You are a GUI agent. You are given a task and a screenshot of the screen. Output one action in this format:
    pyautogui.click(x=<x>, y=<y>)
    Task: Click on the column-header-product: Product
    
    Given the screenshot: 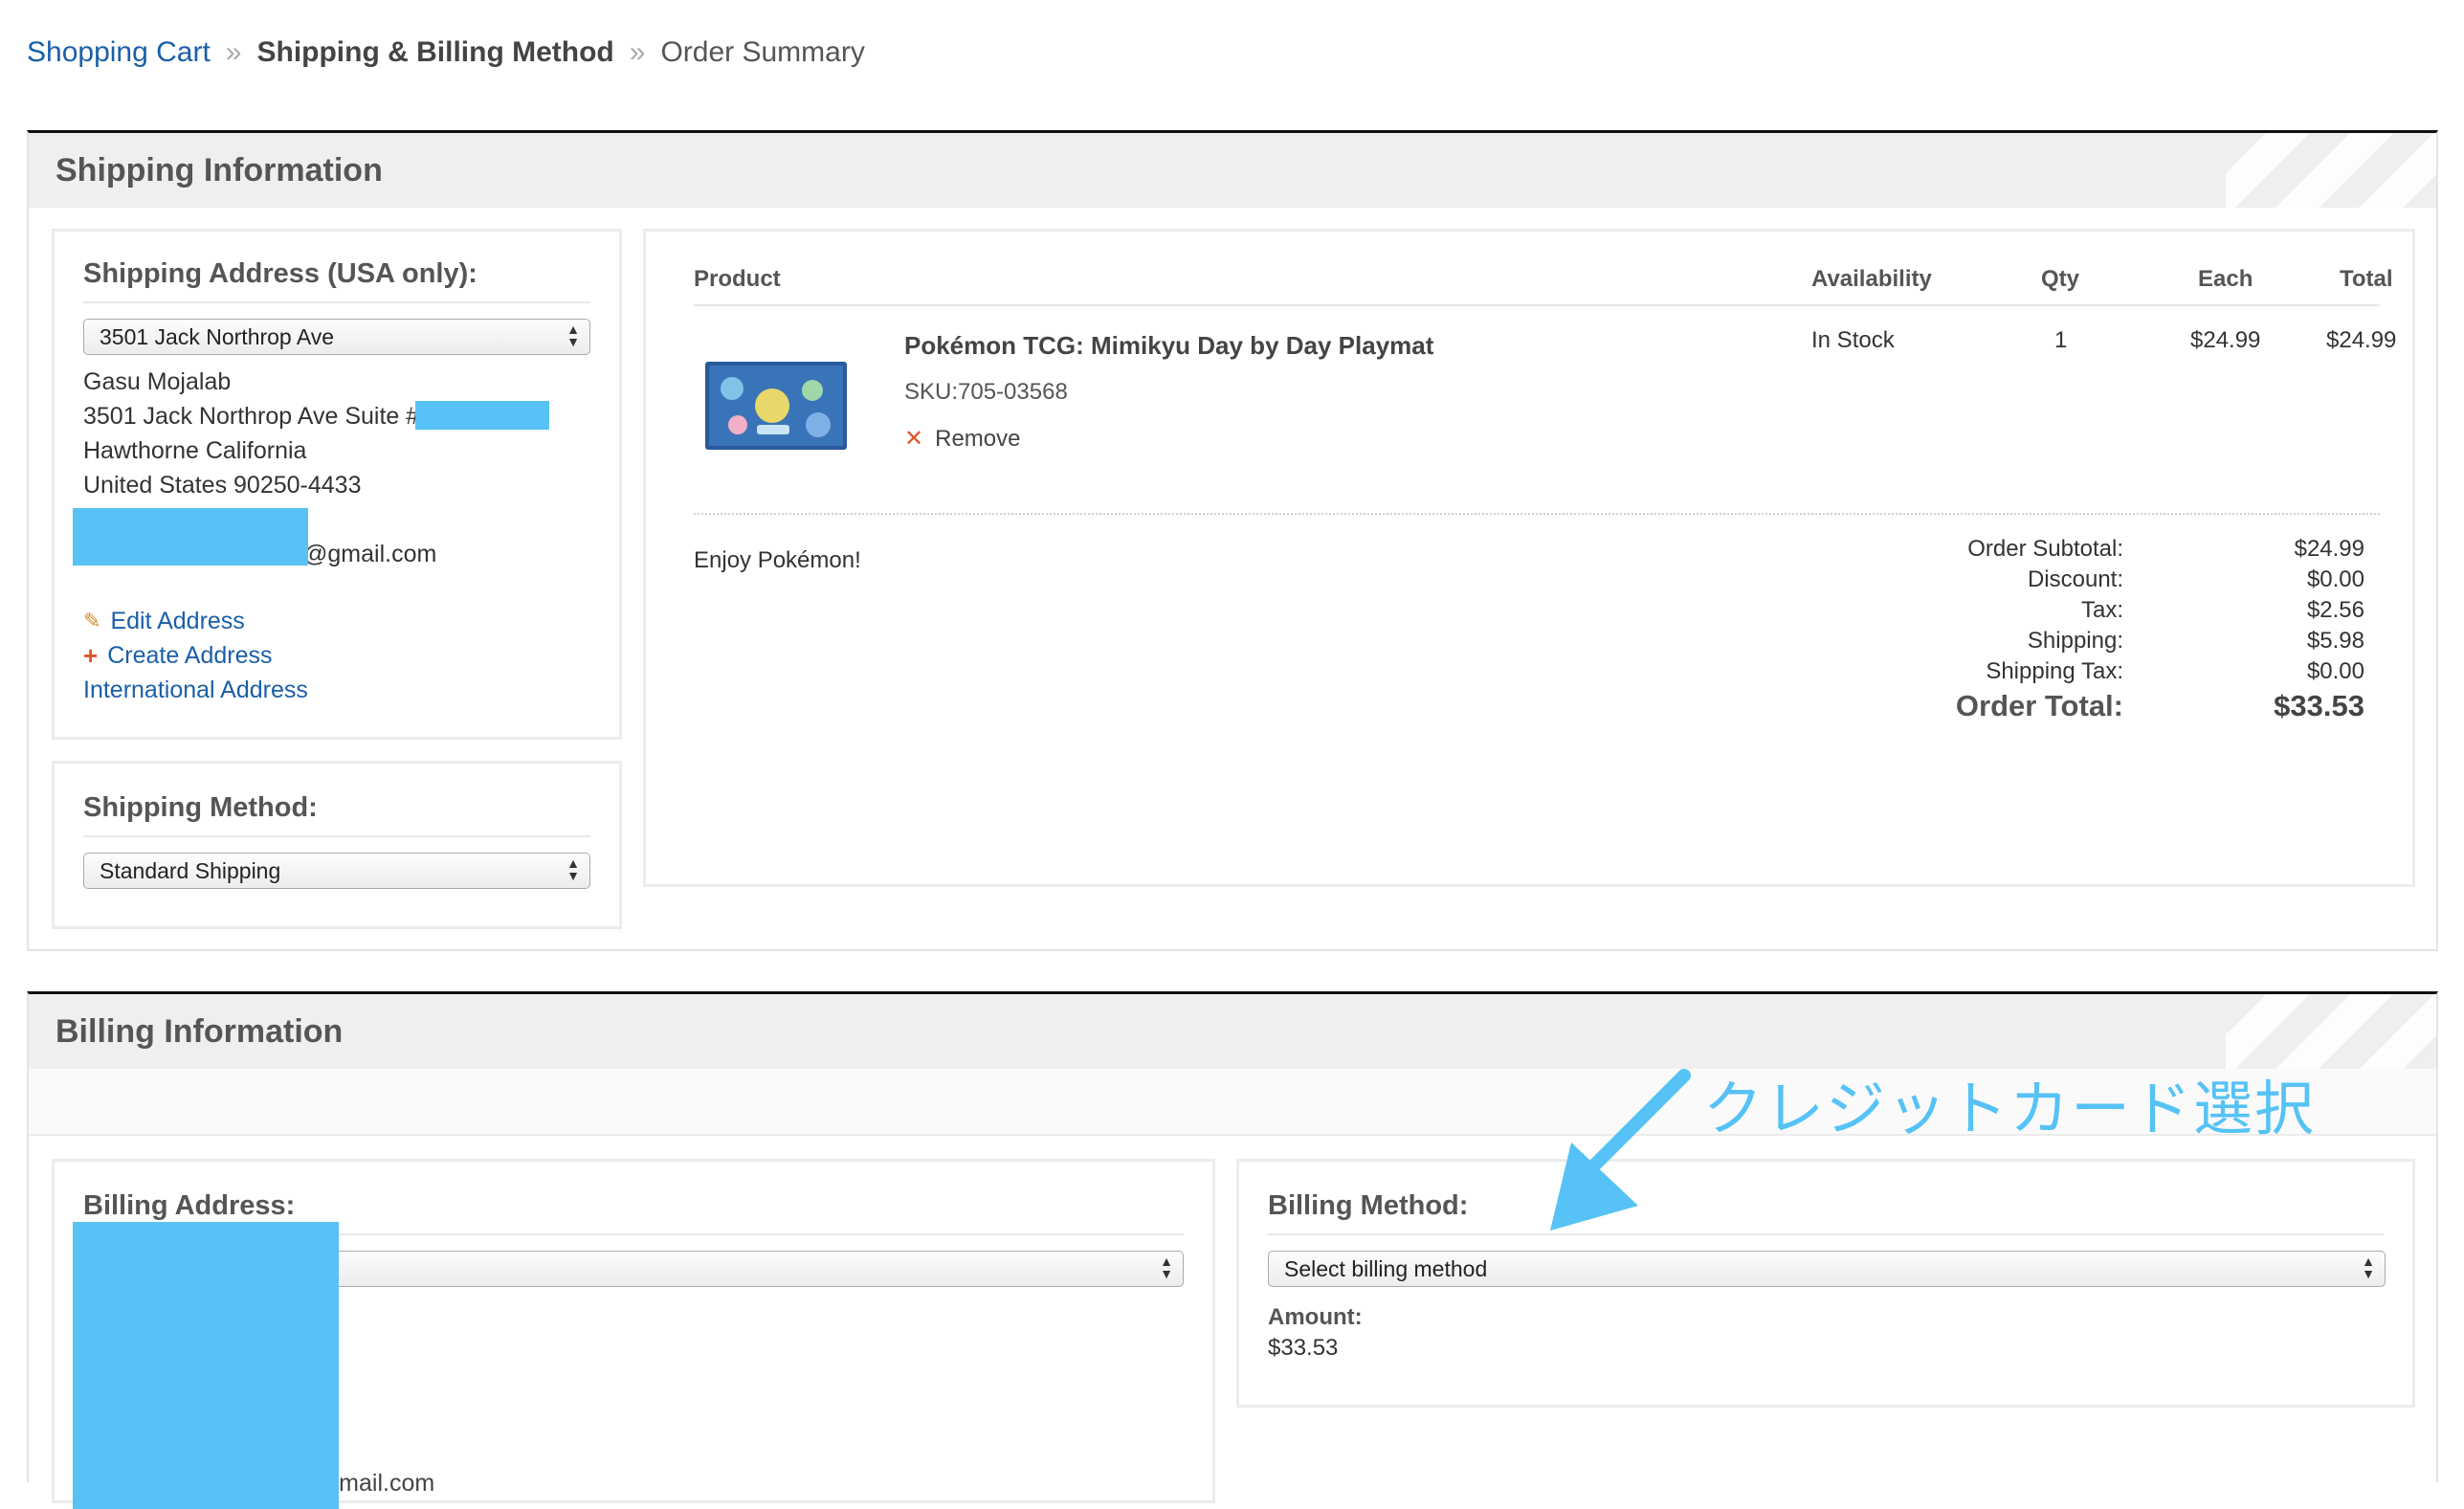 What is the action you would take?
    pyautogui.click(x=737, y=279)
    